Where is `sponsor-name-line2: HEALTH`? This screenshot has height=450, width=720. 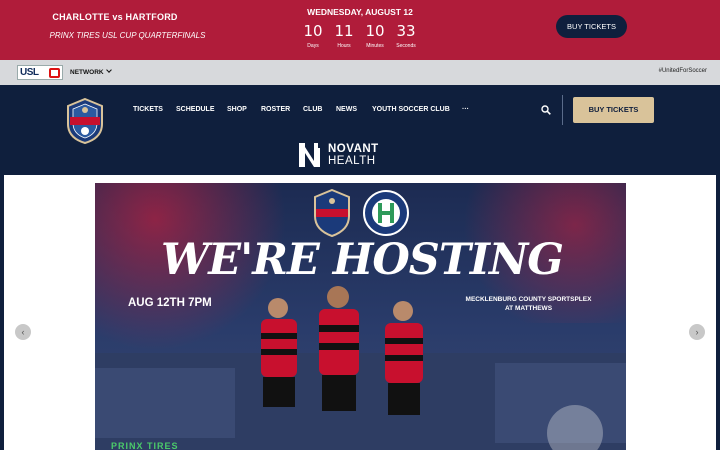 sponsor-name-line2: HEALTH is located at coordinates (352, 161).